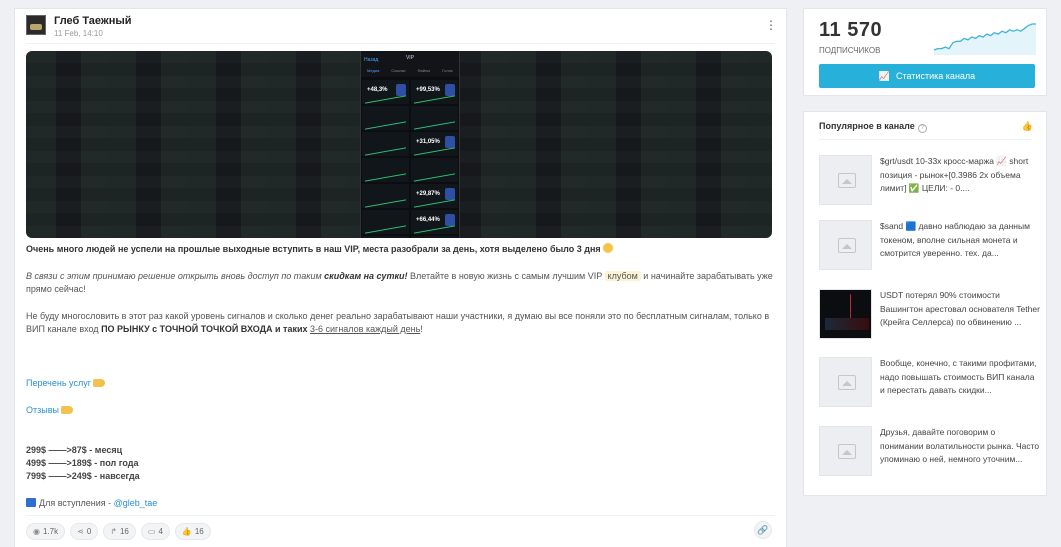 The width and height of the screenshot is (1061, 547). Describe the element at coordinates (434, 196) in the screenshot. I see `phone-grid-cell: +29,87%` at that location.